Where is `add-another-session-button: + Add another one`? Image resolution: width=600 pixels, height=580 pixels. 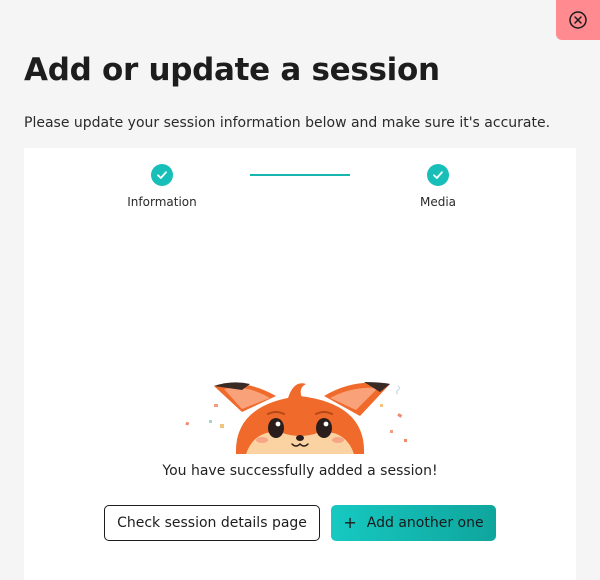
add-another-session-button: + Add another one is located at coordinates (413, 523).